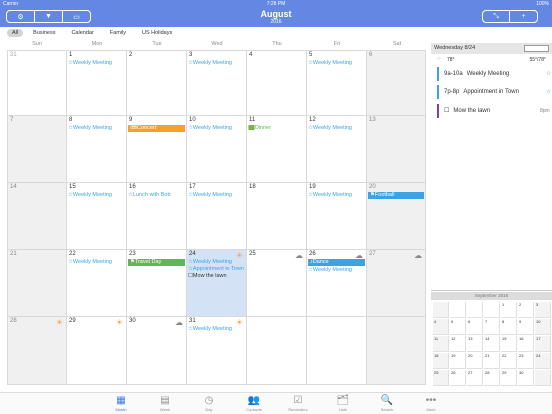  Describe the element at coordinates (396, 149) in the screenshot. I see `day-cell: 13` at that location.